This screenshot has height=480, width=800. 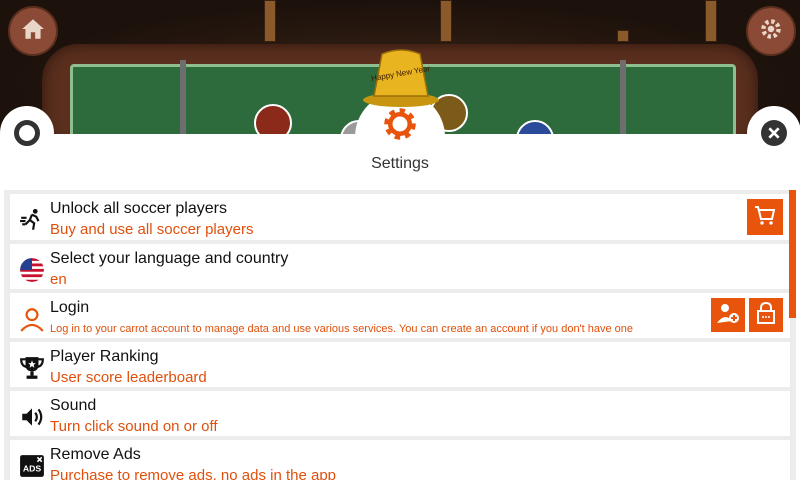 What do you see at coordinates (400, 413) in the screenshot?
I see `list-item-sound: Sound Turn click sound on or off` at bounding box center [400, 413].